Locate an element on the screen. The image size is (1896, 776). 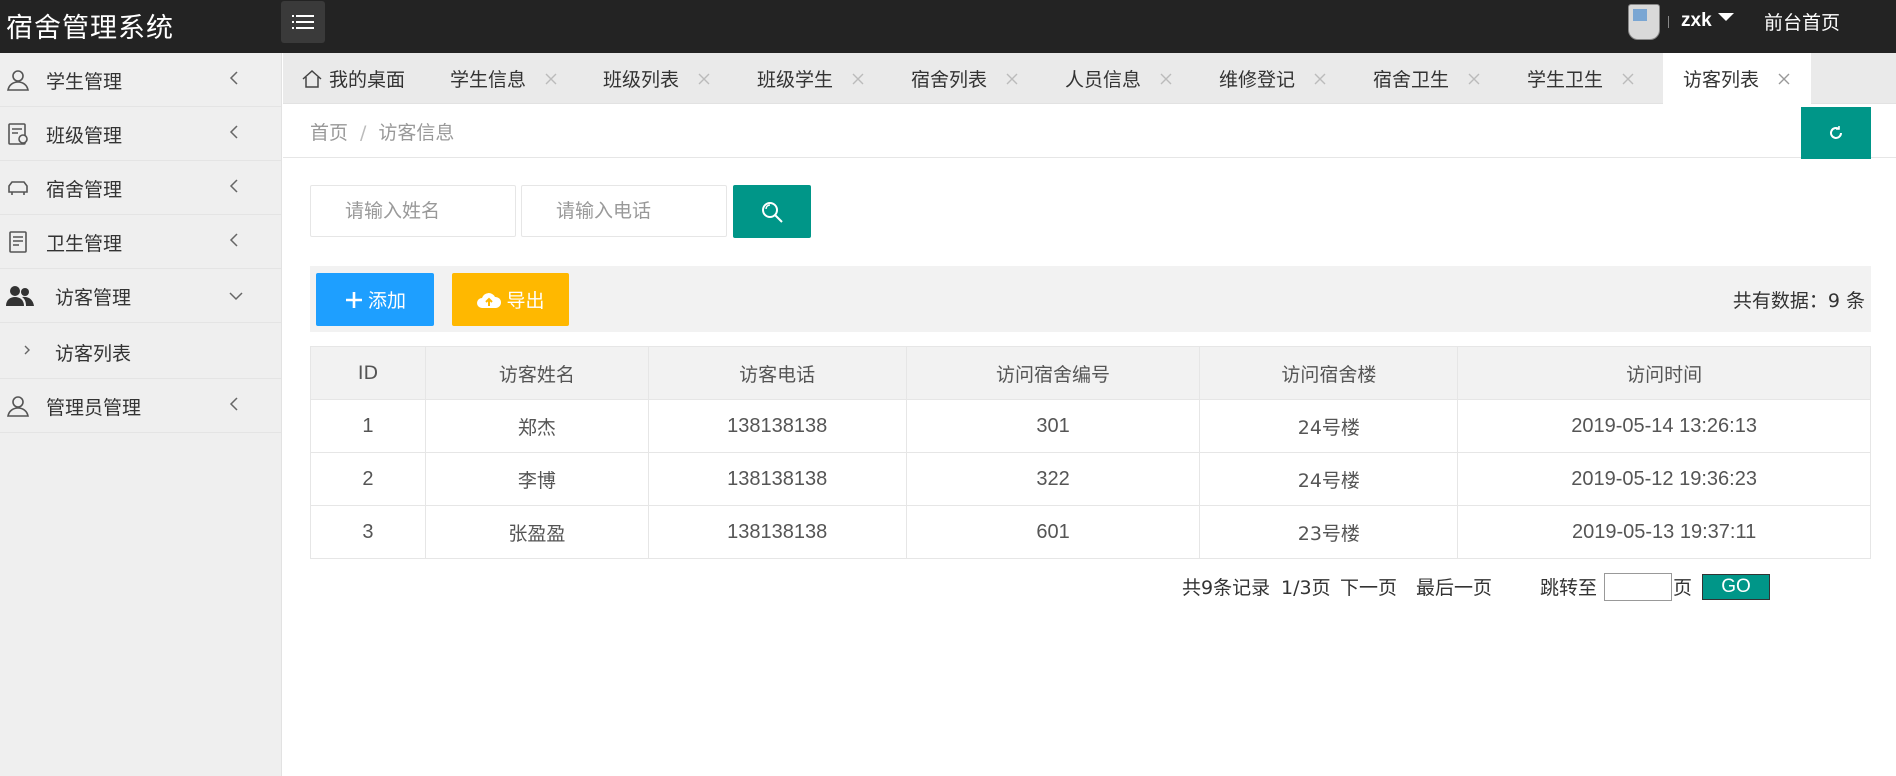
tab-label: 班级列表 is located at coordinates (641, 80).